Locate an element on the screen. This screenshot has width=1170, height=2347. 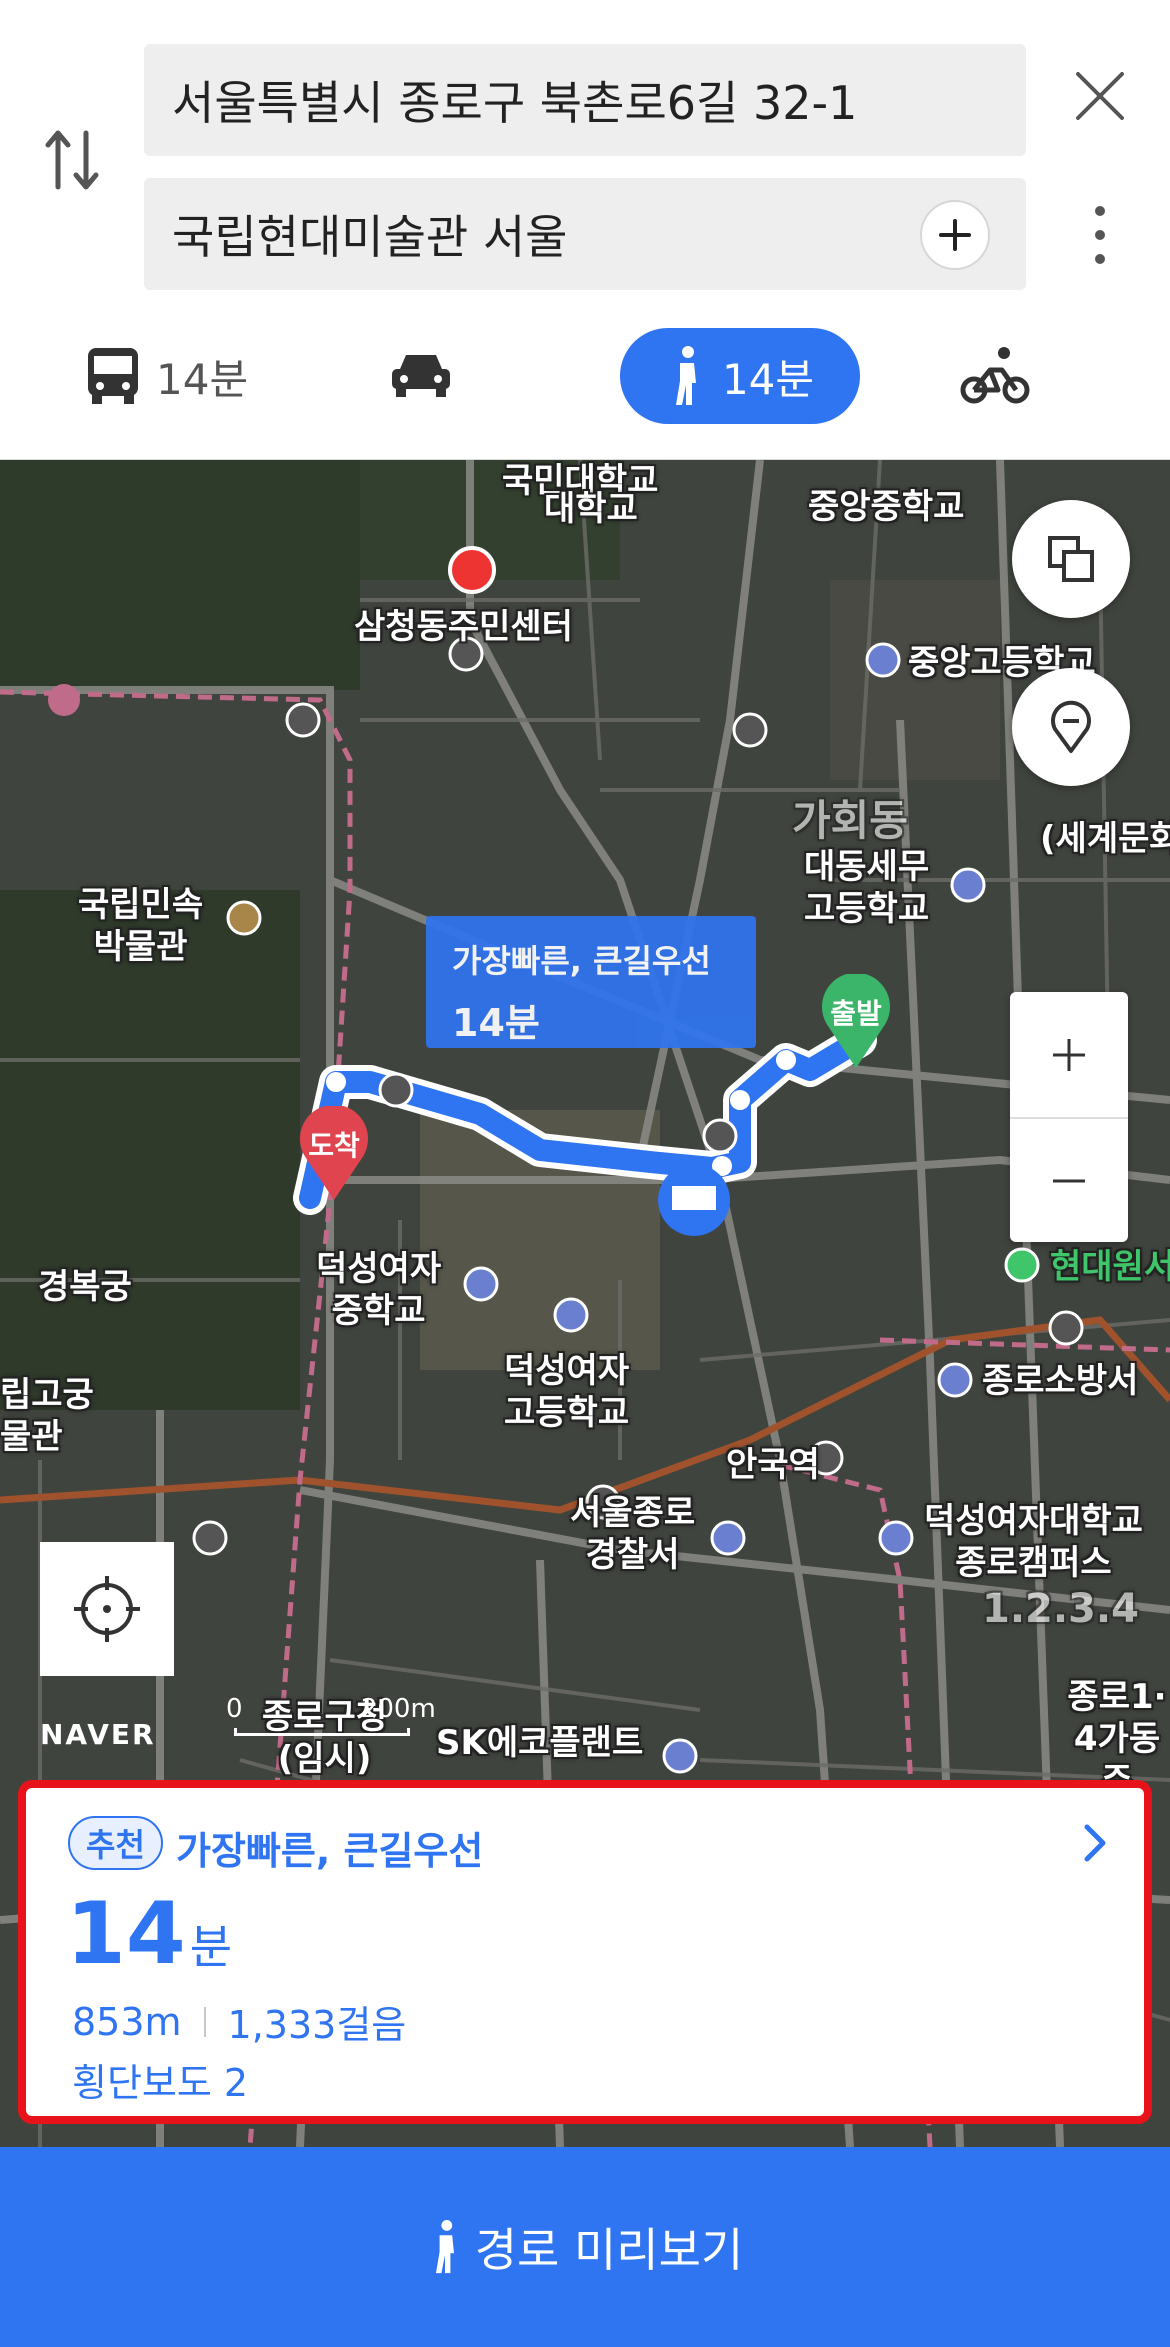
scale-zero: 0 is located at coordinates (234, 1709).